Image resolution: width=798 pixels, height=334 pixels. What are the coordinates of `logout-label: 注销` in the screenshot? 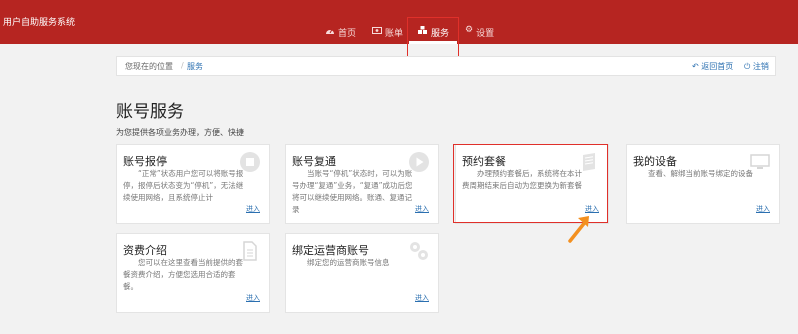 It's located at (760, 66).